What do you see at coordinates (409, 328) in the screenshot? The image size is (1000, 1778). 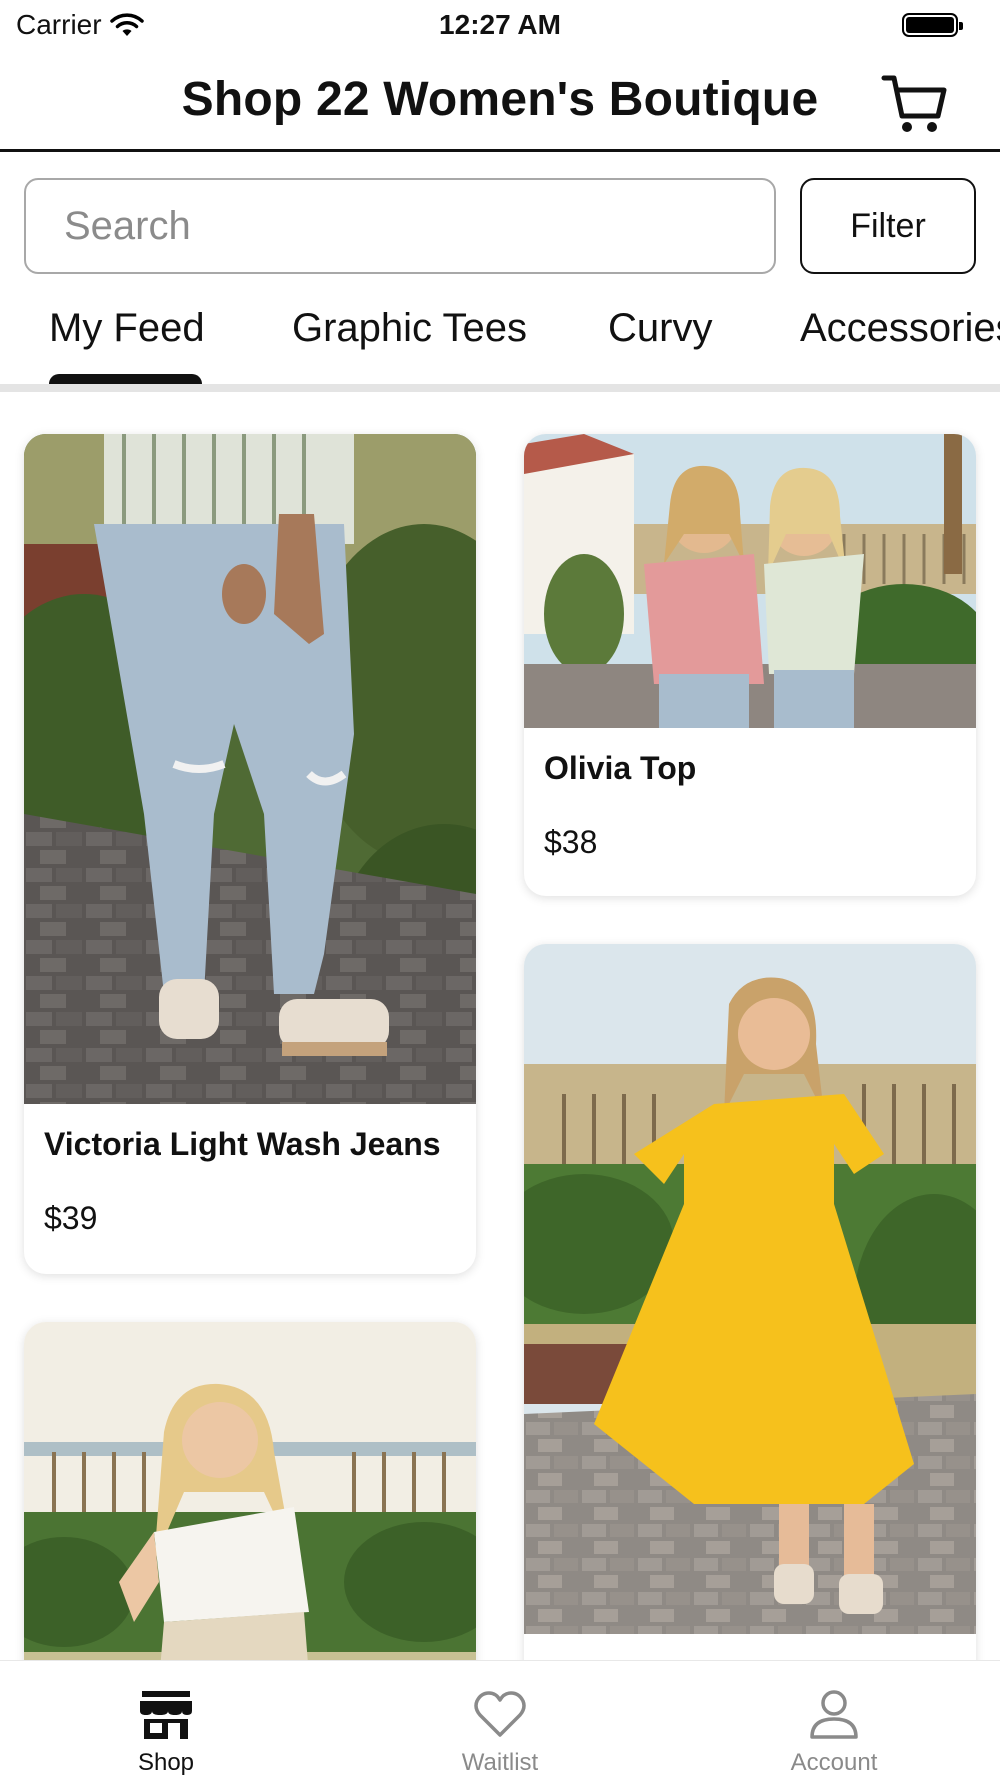 I see `tab-graphic-tees: Graphic Tees` at bounding box center [409, 328].